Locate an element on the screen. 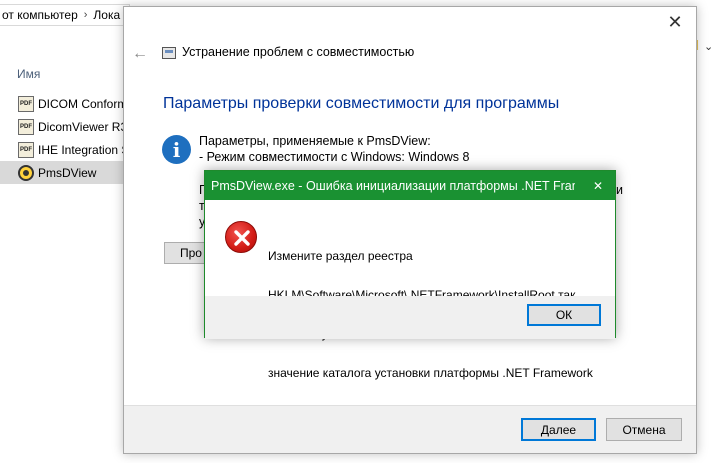  back-arrow-icon: ← is located at coordinates (140, 53).